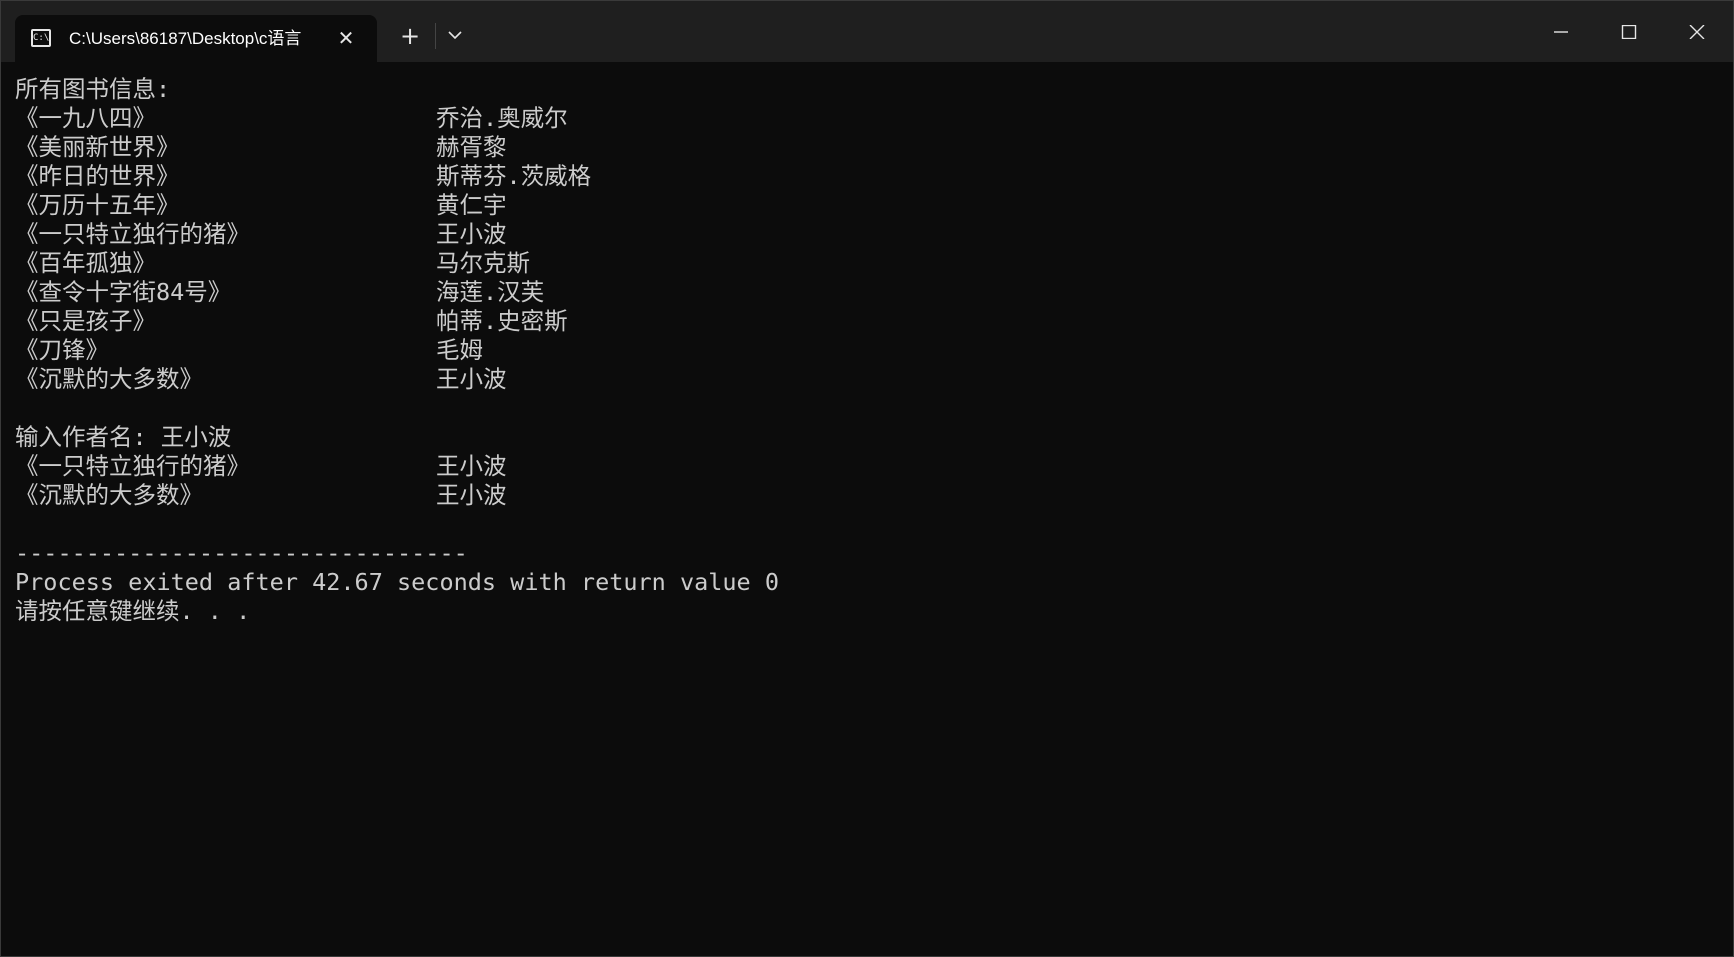  Describe the element at coordinates (869, 176) in the screenshot. I see `book-row: 《昨日的世界》 斯蒂芬.茨威格` at that location.